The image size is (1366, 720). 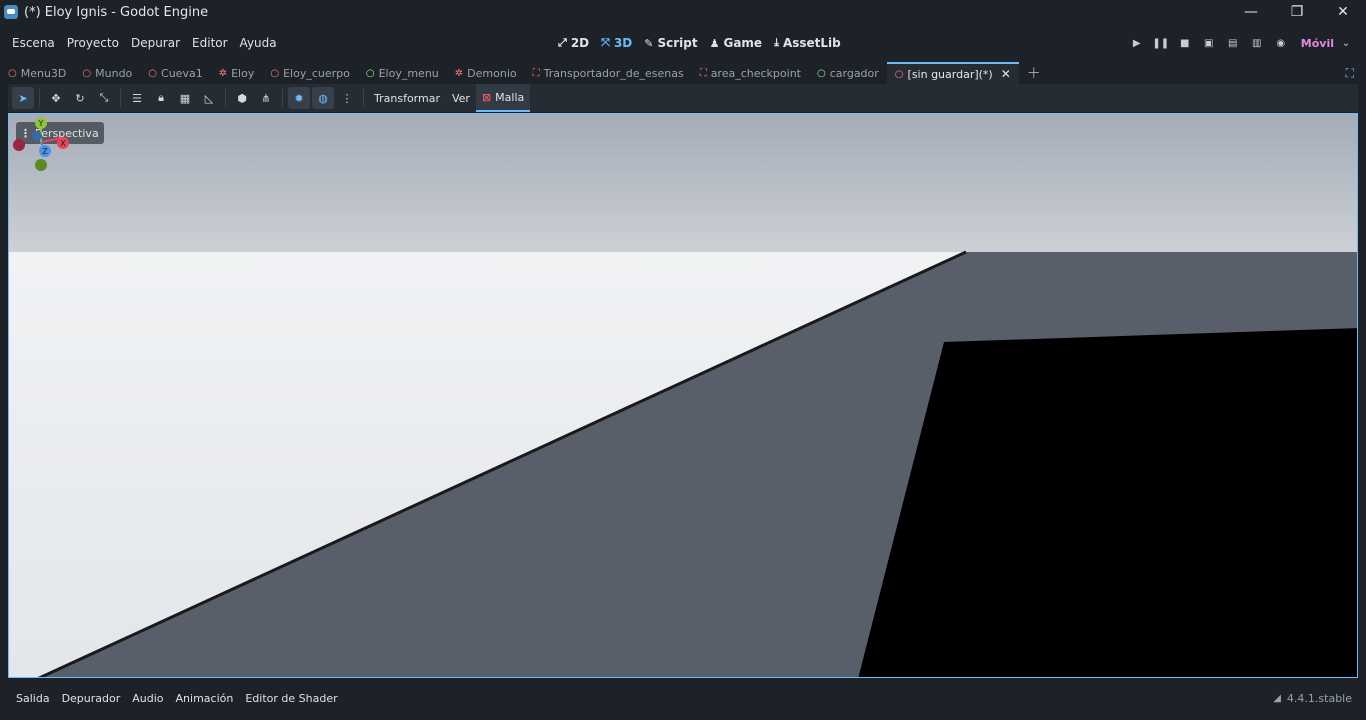 What do you see at coordinates (407, 98) in the screenshot?
I see `transform-menu: Transformar` at bounding box center [407, 98].